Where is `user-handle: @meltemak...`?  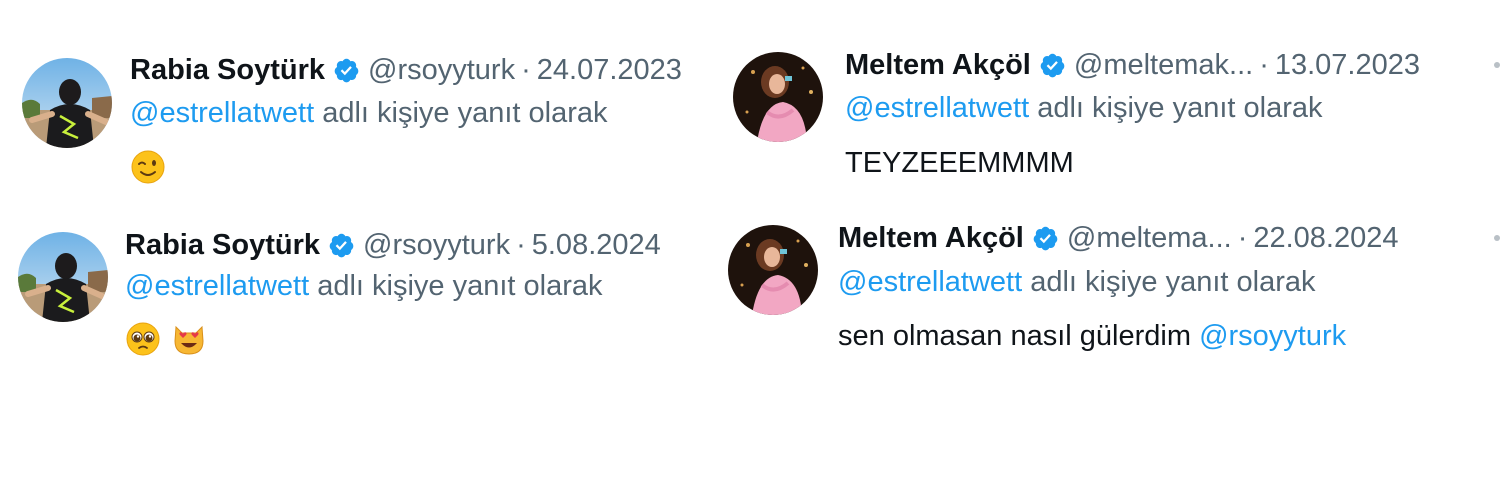
user-handle: @meltemak... is located at coordinates (1163, 65).